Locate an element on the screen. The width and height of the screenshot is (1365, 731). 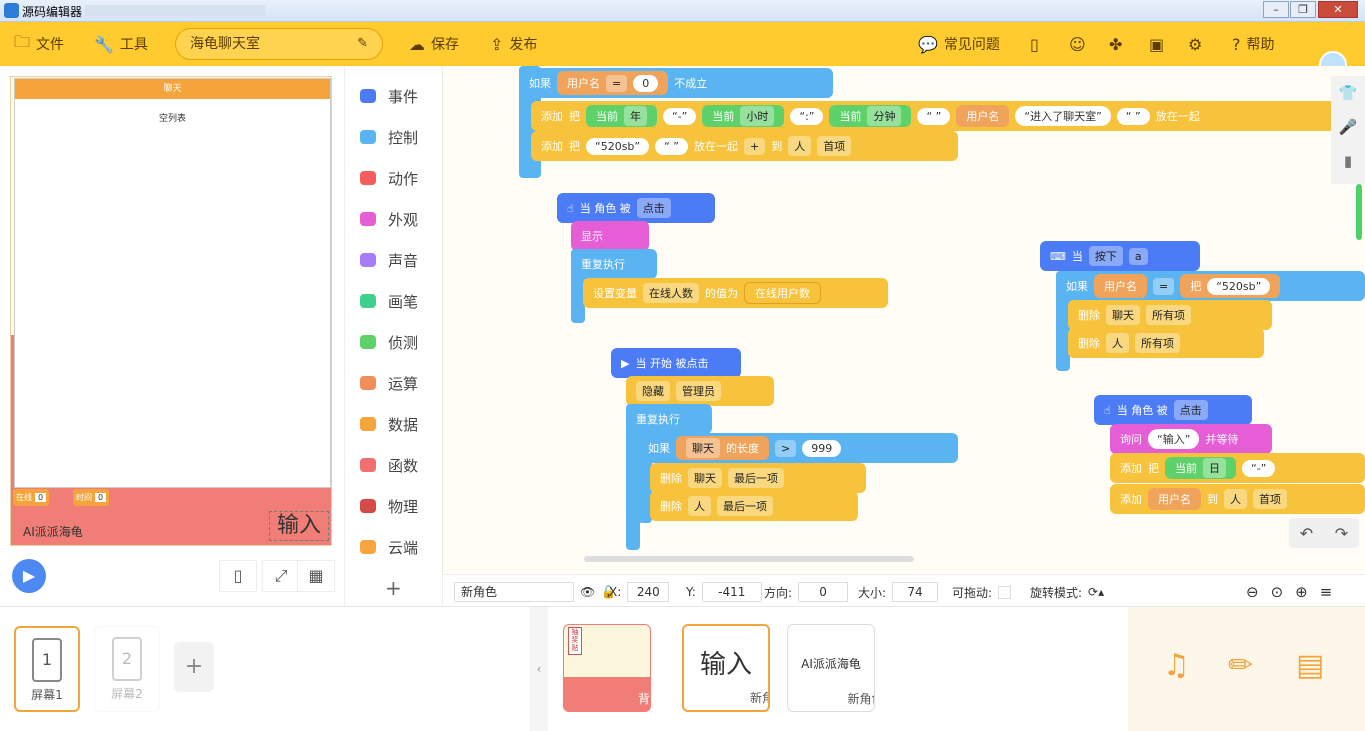
screen-1: 1 屏幕1 is located at coordinates (47, 669).